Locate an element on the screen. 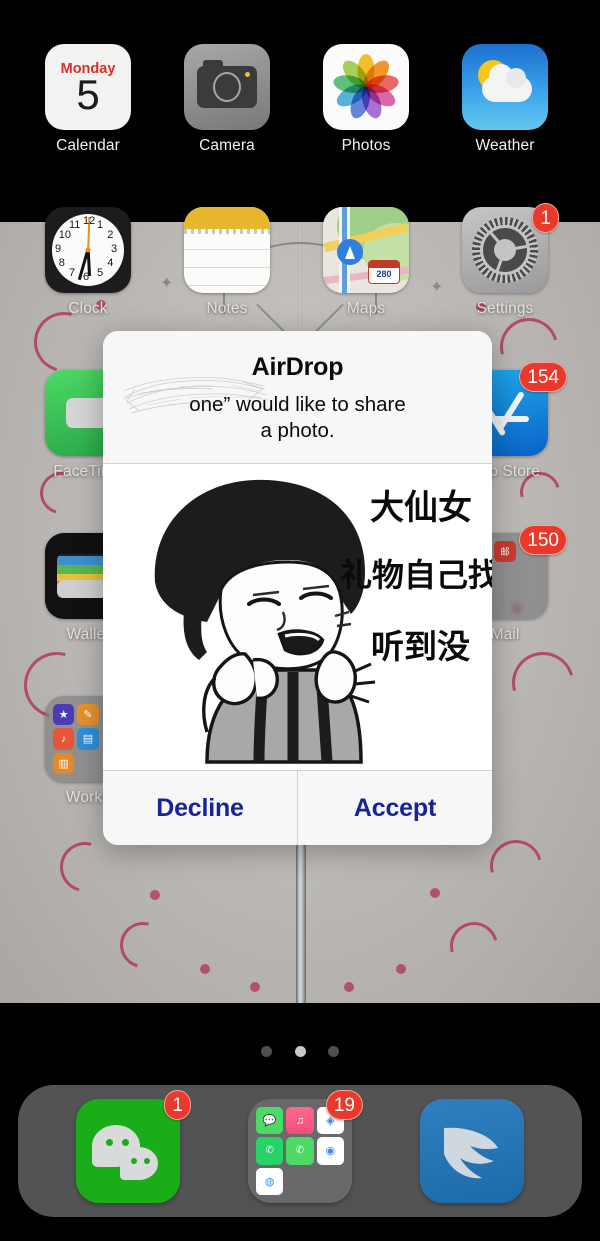  mini-messages-icon: 💬 is located at coordinates (270, 1121).